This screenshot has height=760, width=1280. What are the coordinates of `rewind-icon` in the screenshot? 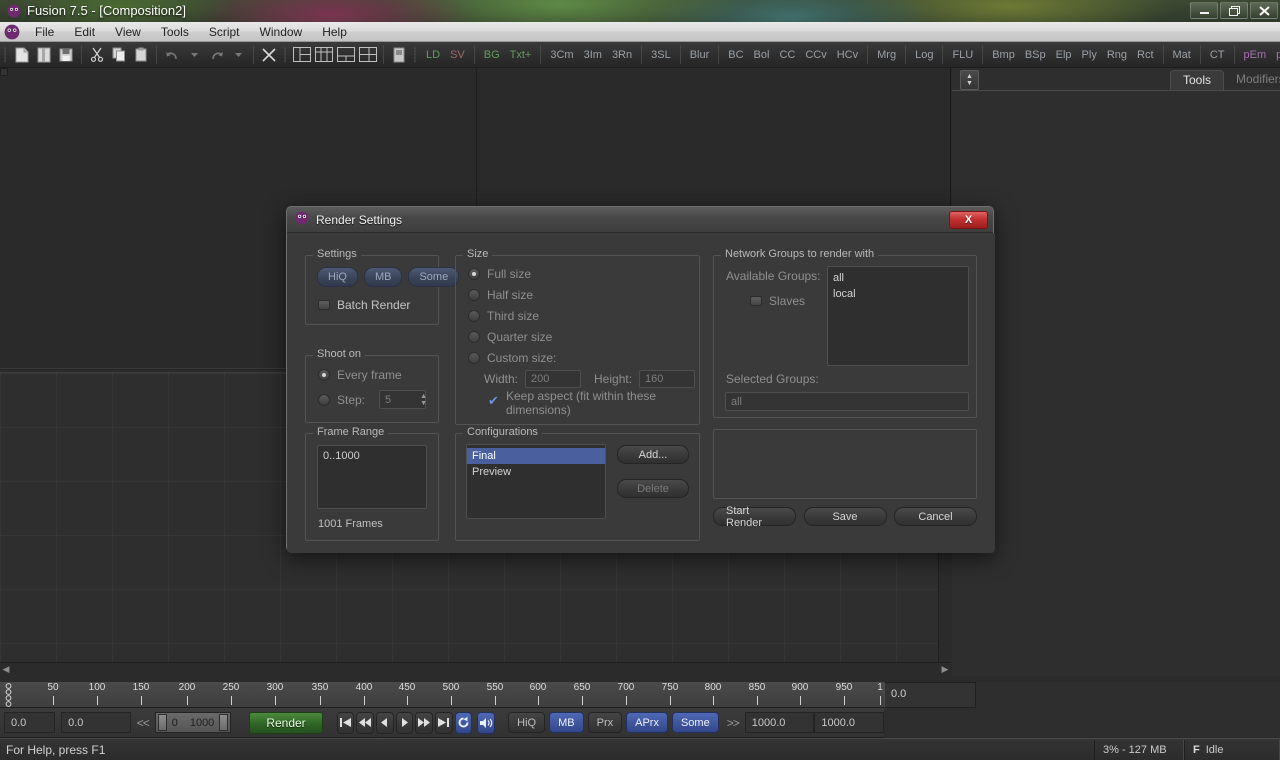 It's located at (365, 722).